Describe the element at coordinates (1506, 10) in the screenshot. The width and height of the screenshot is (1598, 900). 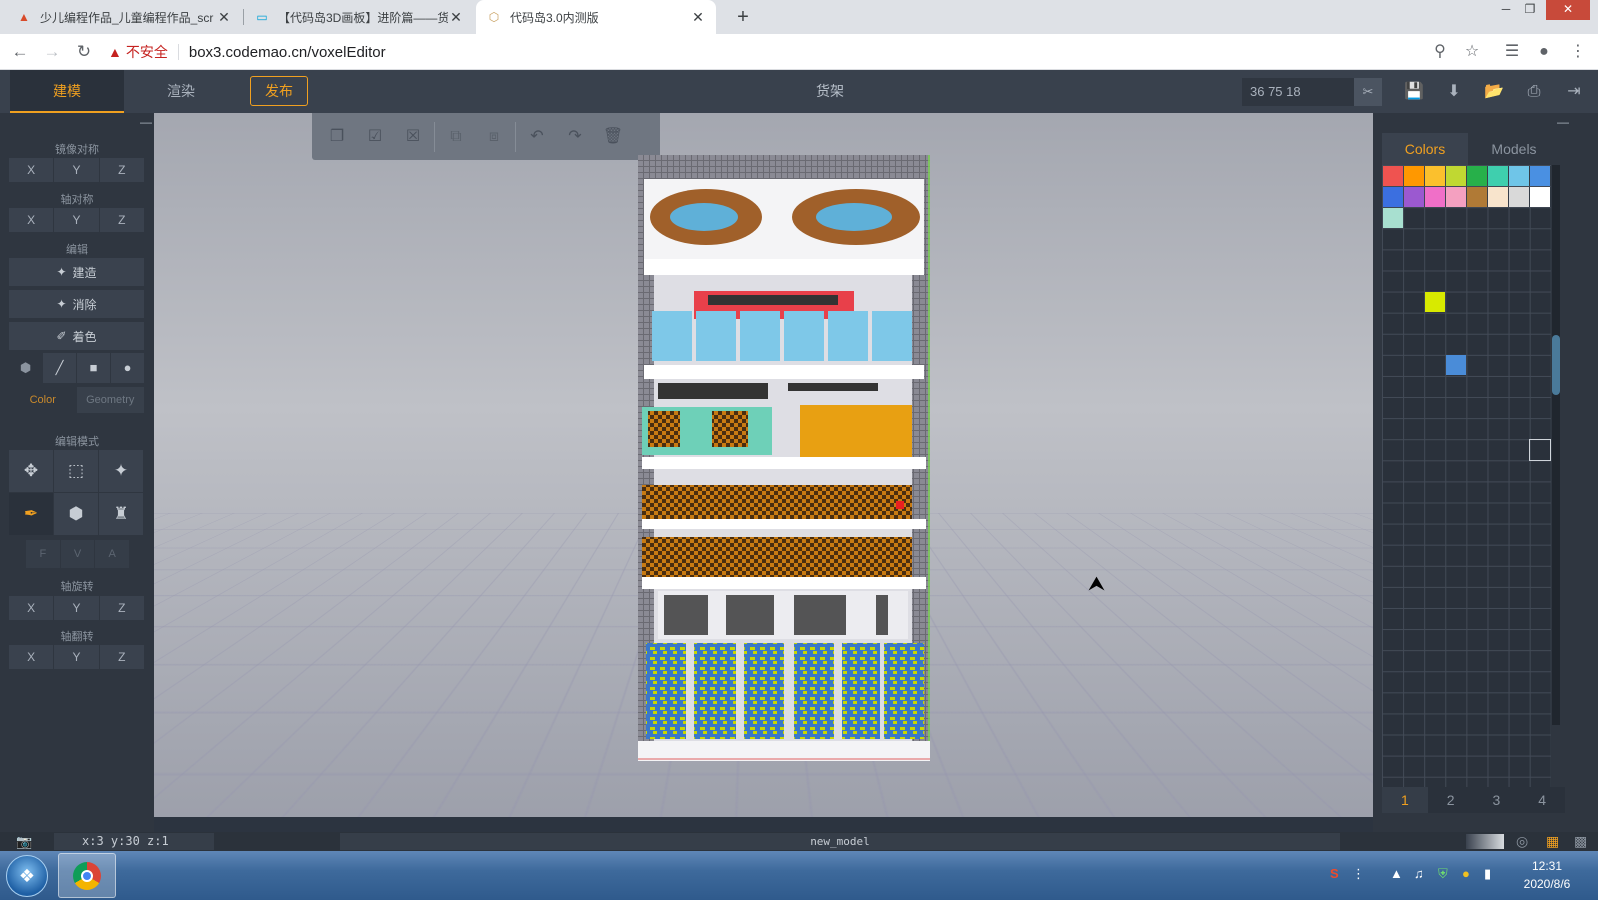
I see `minimize-icon: ─` at that location.